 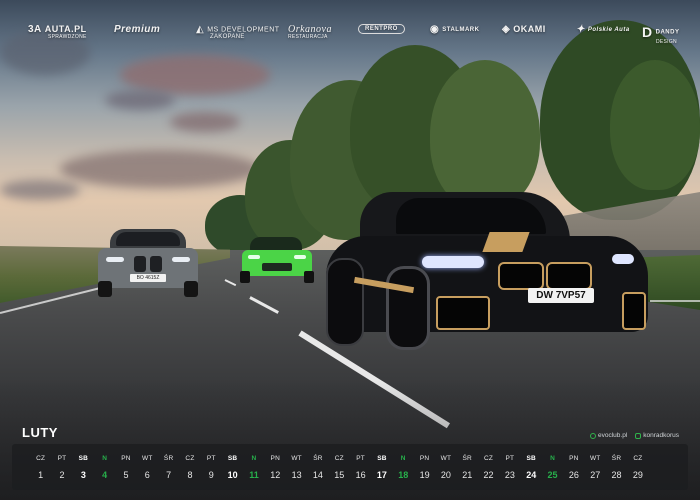 What do you see at coordinates (488, 475) in the screenshot?
I see `day-number: 22` at bounding box center [488, 475].